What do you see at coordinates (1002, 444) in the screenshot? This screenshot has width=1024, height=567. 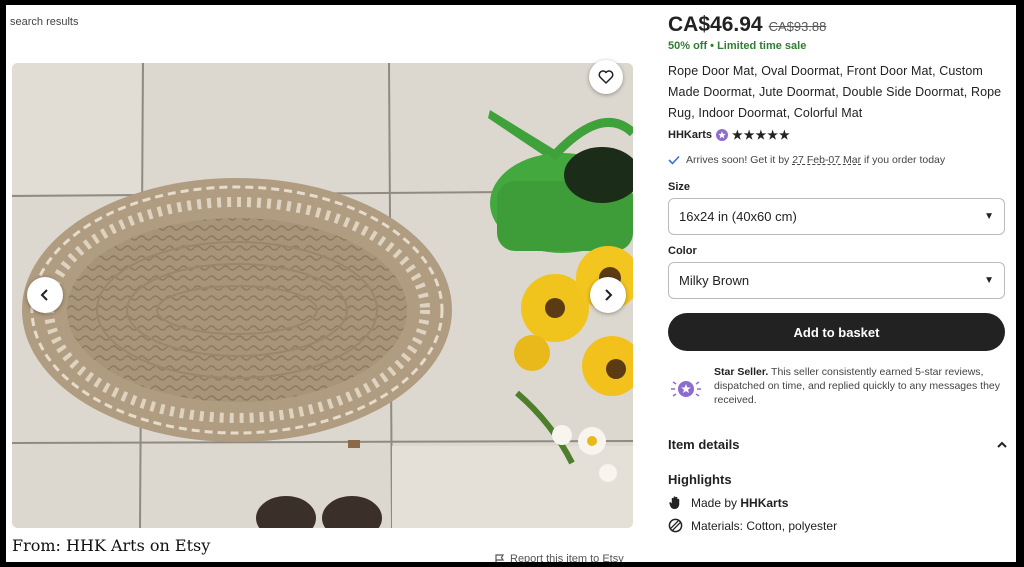 I see `chevron-up-icon` at bounding box center [1002, 444].